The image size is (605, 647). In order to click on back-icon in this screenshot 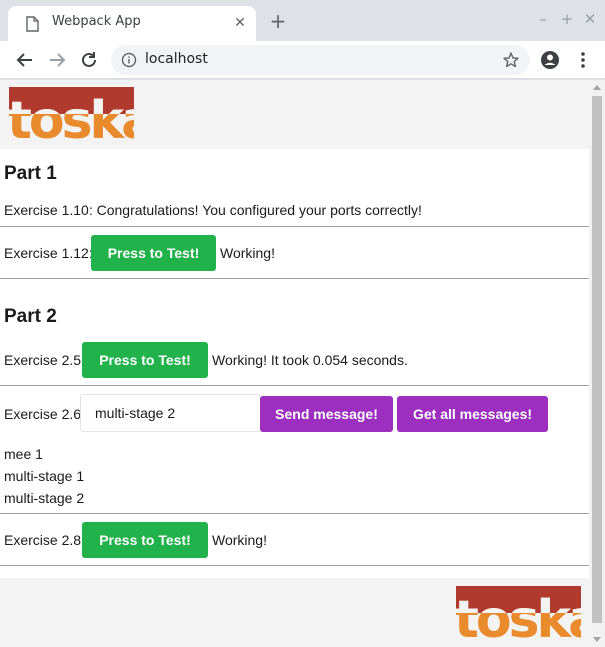, I will do `click(25, 60)`.